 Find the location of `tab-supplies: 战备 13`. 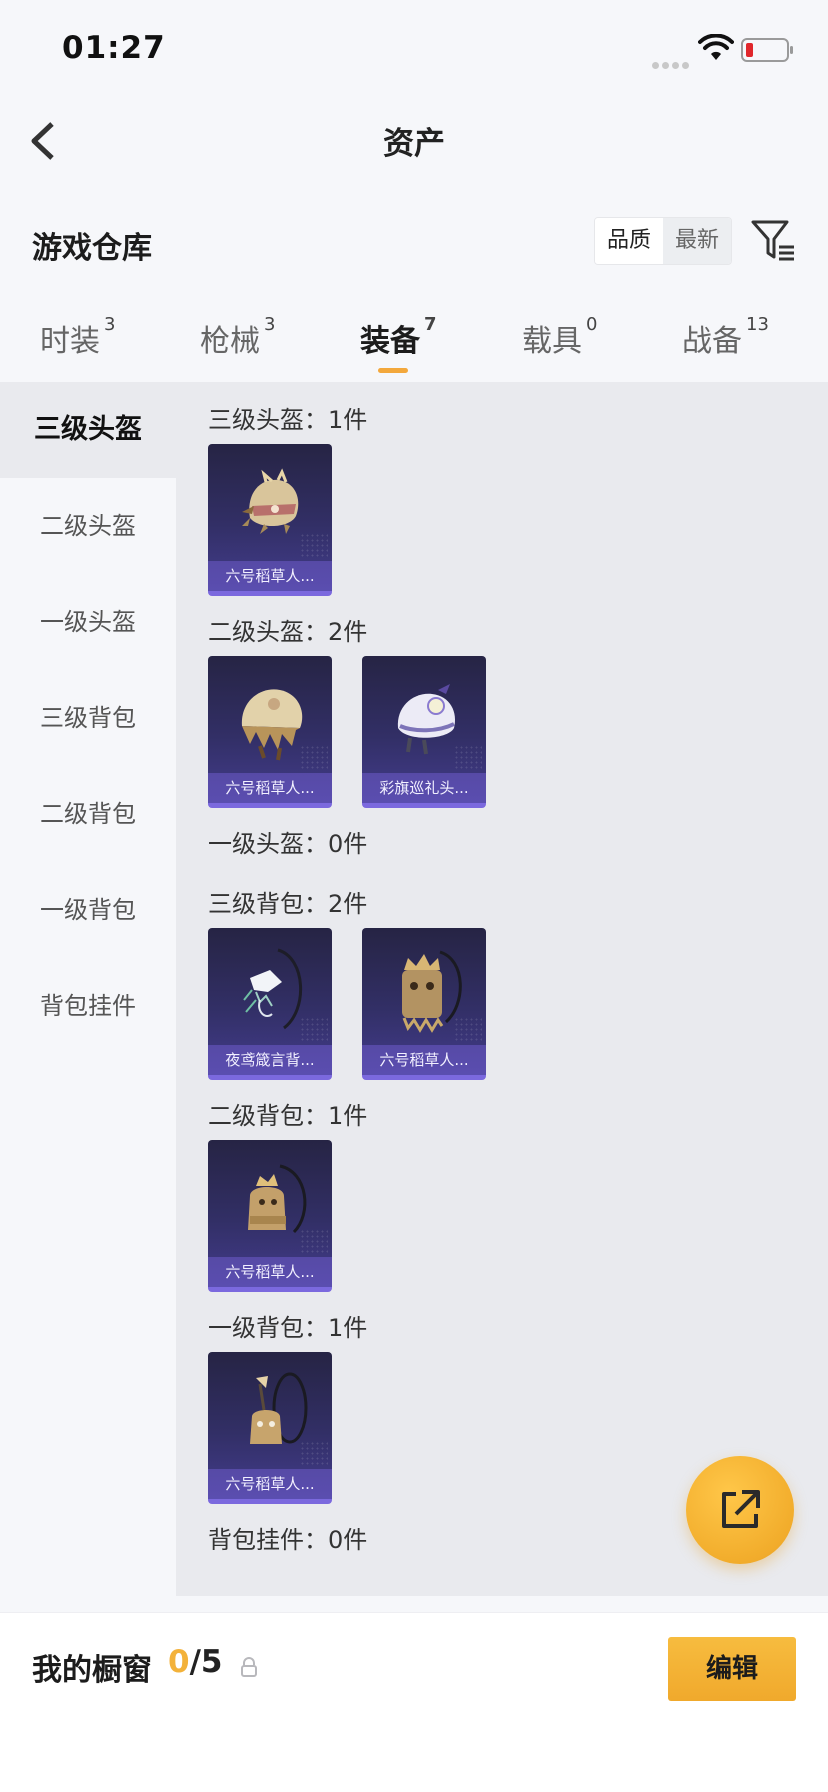

tab-supplies: 战备 13 is located at coordinates (725, 337).